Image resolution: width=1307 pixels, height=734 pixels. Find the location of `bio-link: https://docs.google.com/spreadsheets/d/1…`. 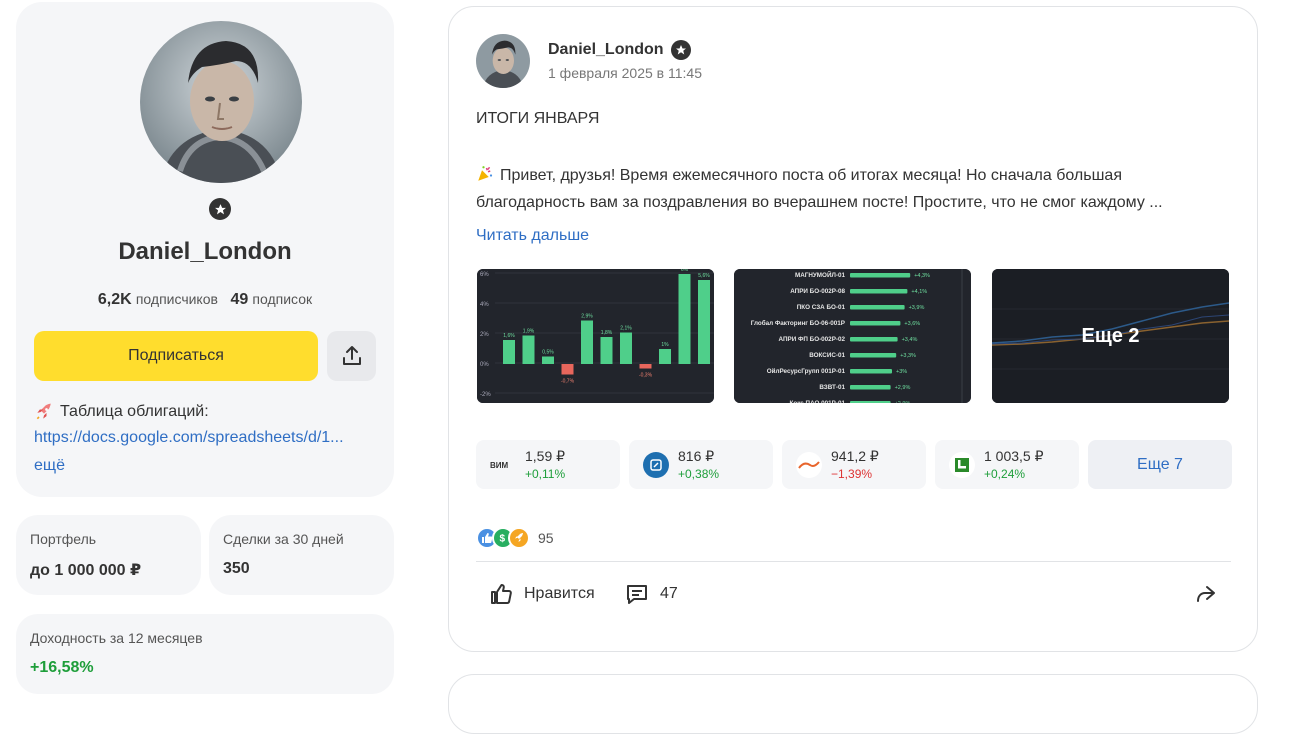

bio-link: https://docs.google.com/spreadsheets/d/1… is located at coordinates (209, 438).